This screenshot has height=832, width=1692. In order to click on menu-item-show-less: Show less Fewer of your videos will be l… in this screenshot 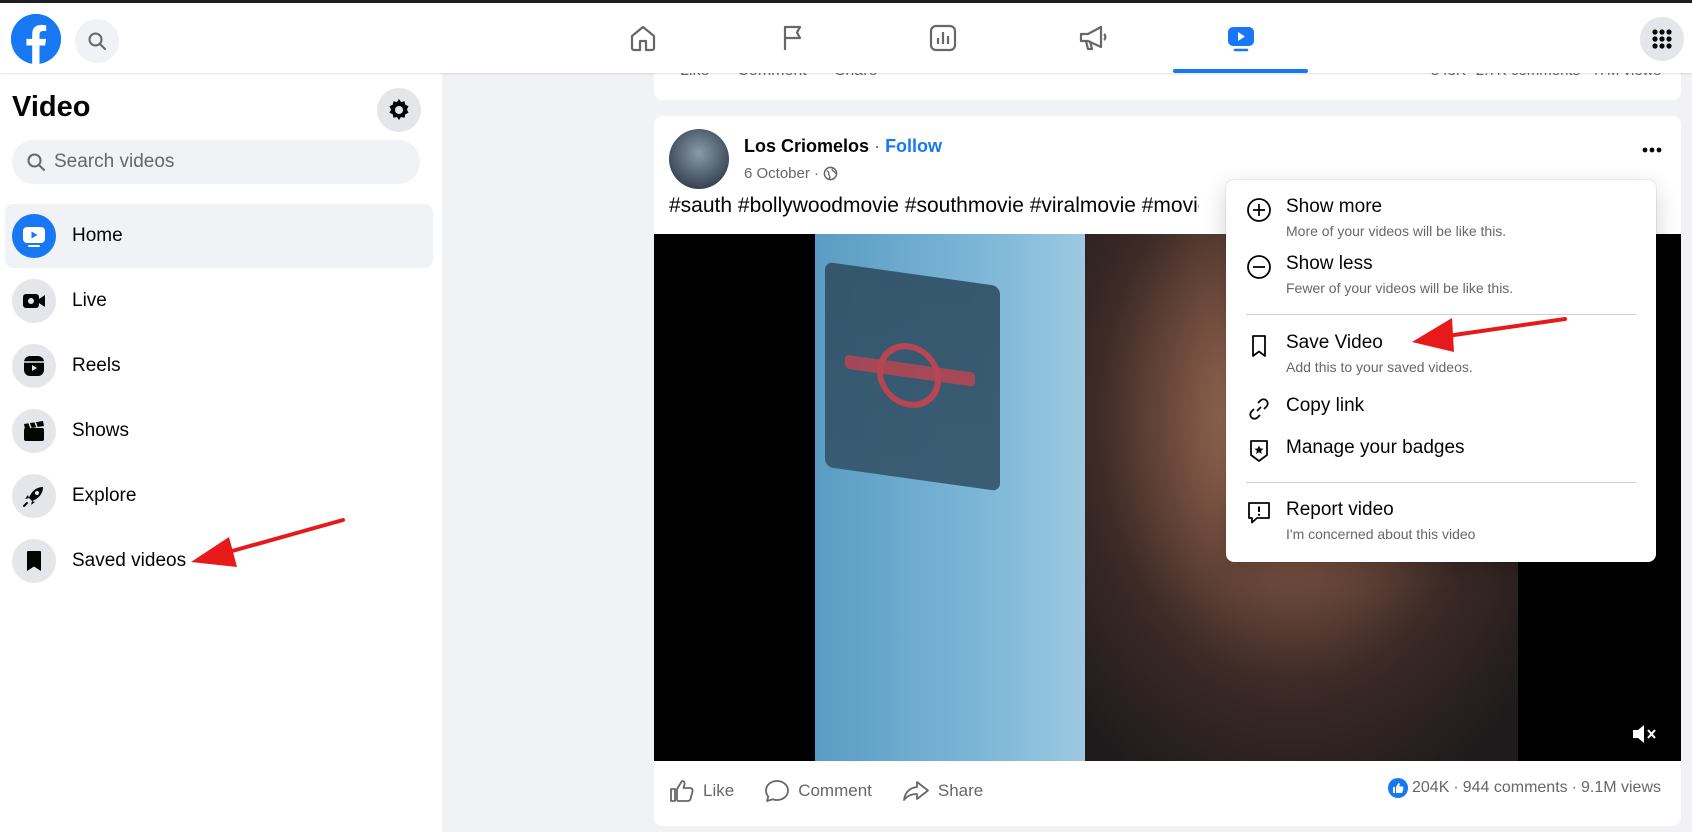, I will do `click(1441, 274)`.